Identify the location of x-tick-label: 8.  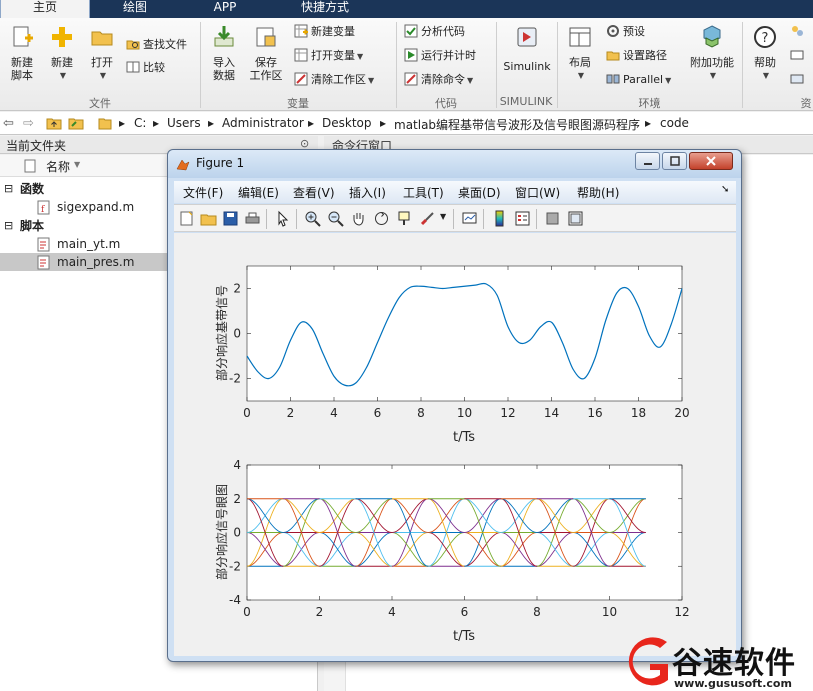
(537, 612).